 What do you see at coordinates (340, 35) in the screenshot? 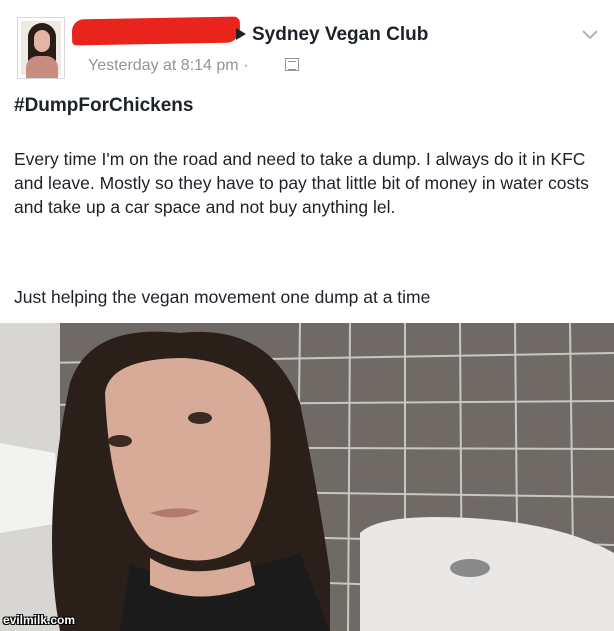
I see `group-name-link: Sydney Vegan Club` at bounding box center [340, 35].